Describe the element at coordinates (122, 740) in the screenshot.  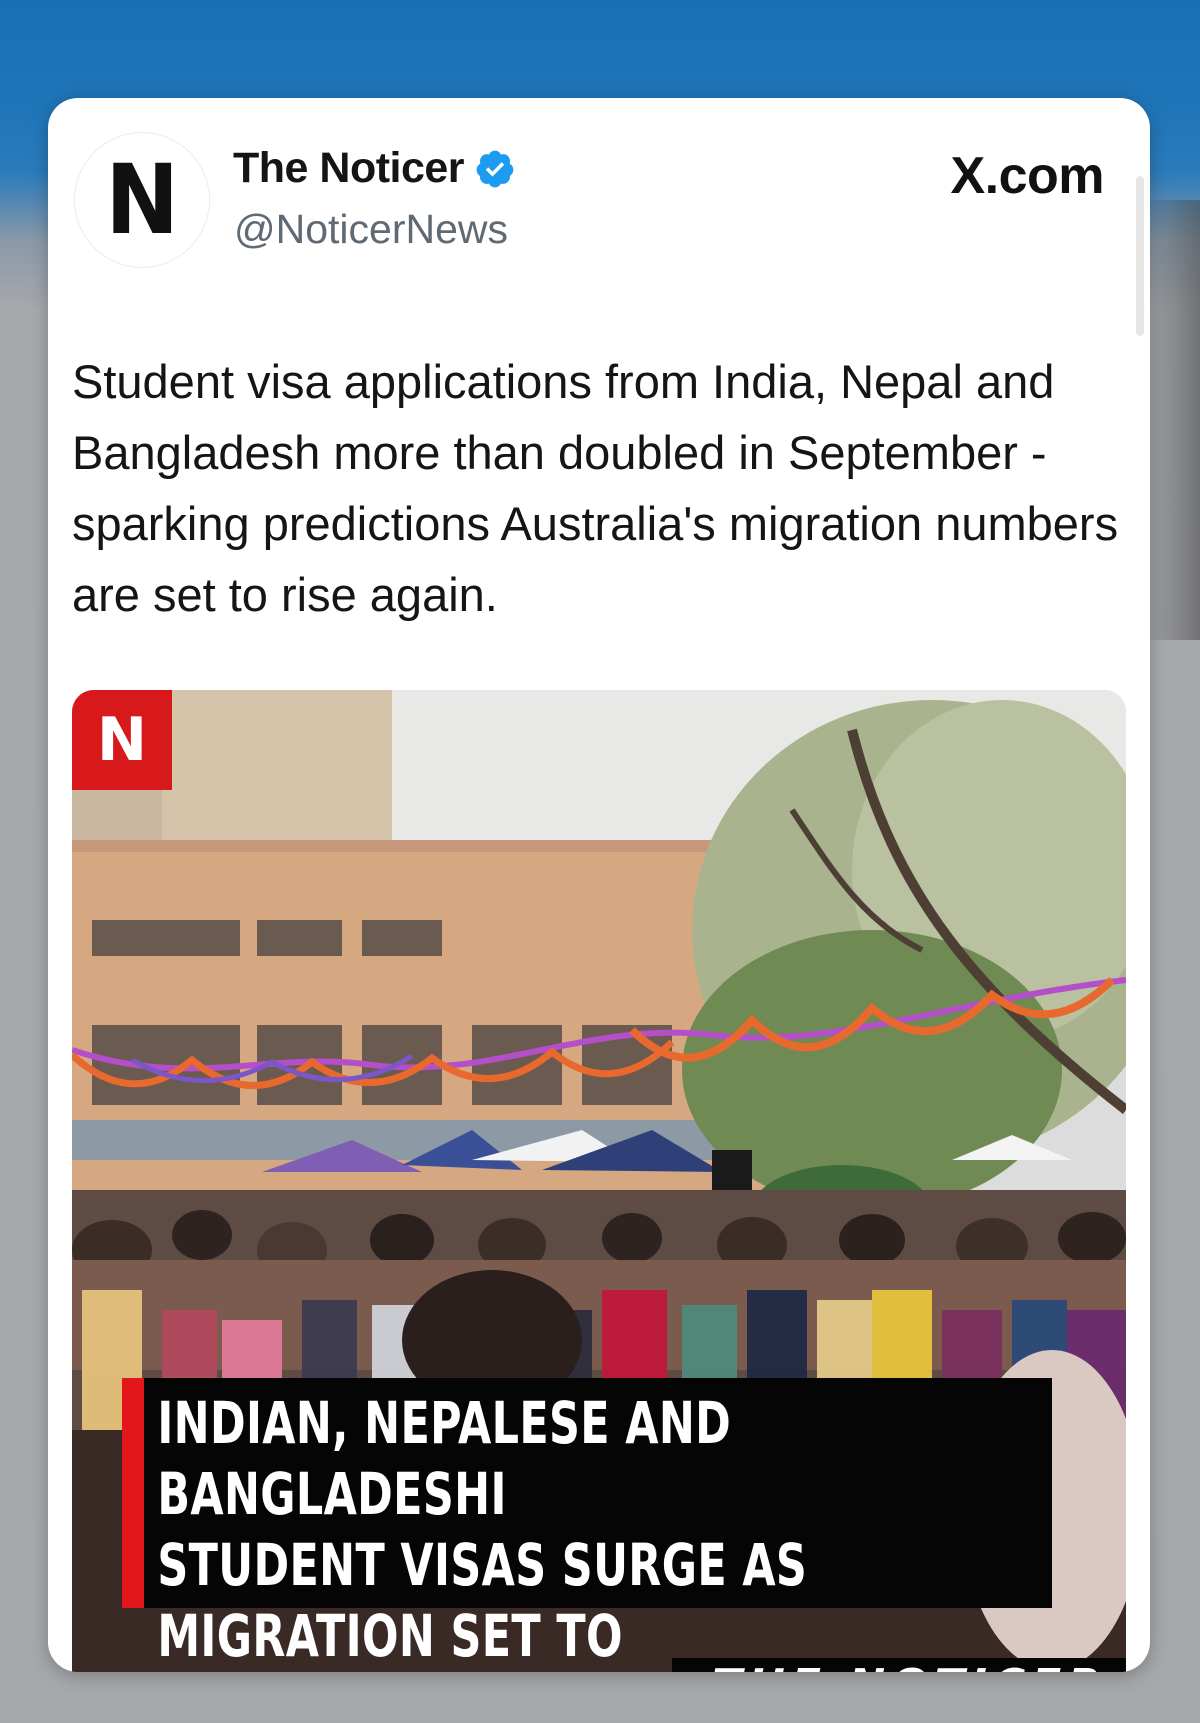
I see `noticer-badge-logo: N` at that location.